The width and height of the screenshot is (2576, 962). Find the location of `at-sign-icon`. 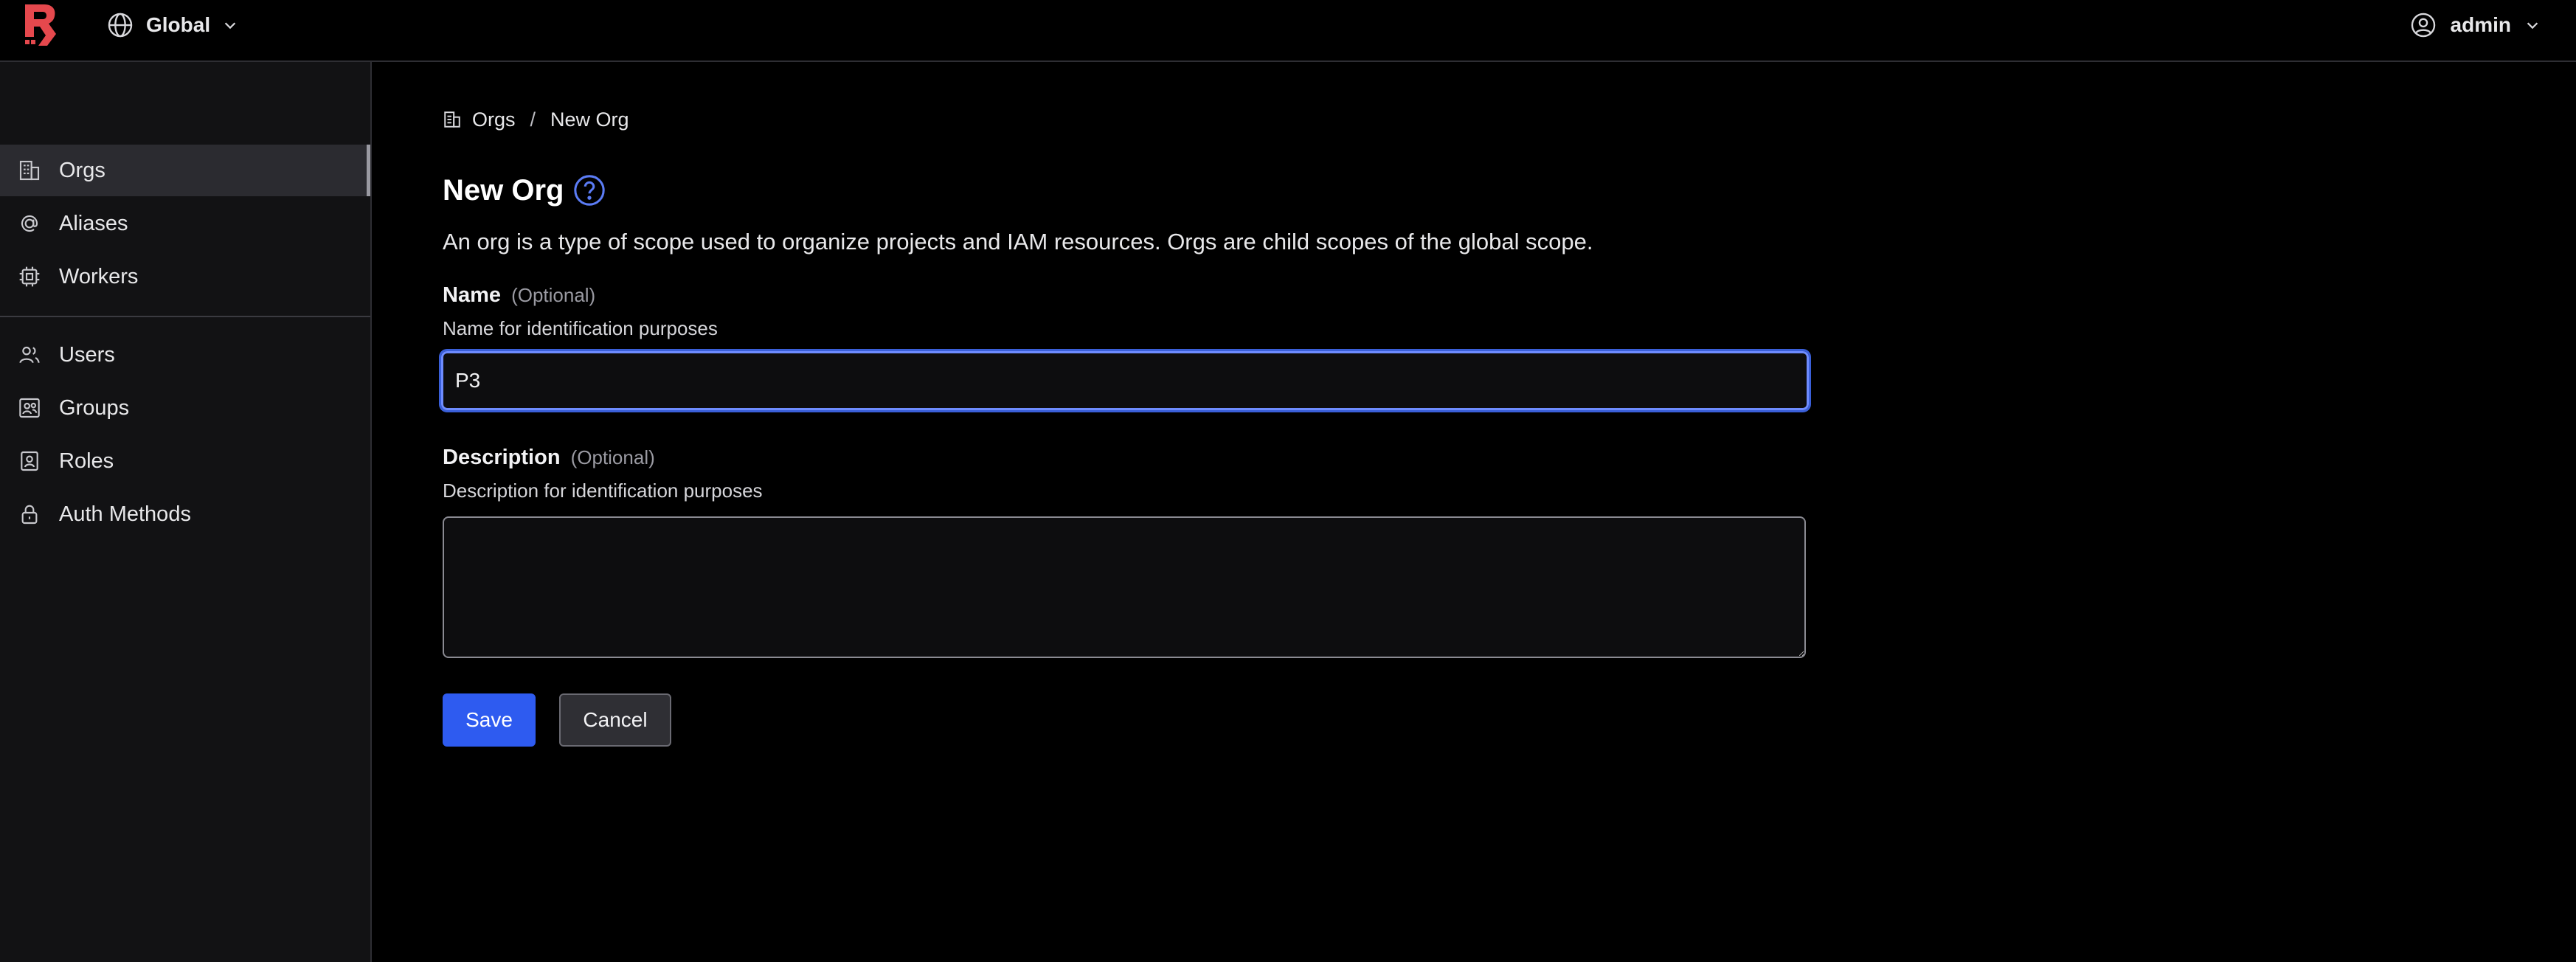

at-sign-icon is located at coordinates (30, 223).